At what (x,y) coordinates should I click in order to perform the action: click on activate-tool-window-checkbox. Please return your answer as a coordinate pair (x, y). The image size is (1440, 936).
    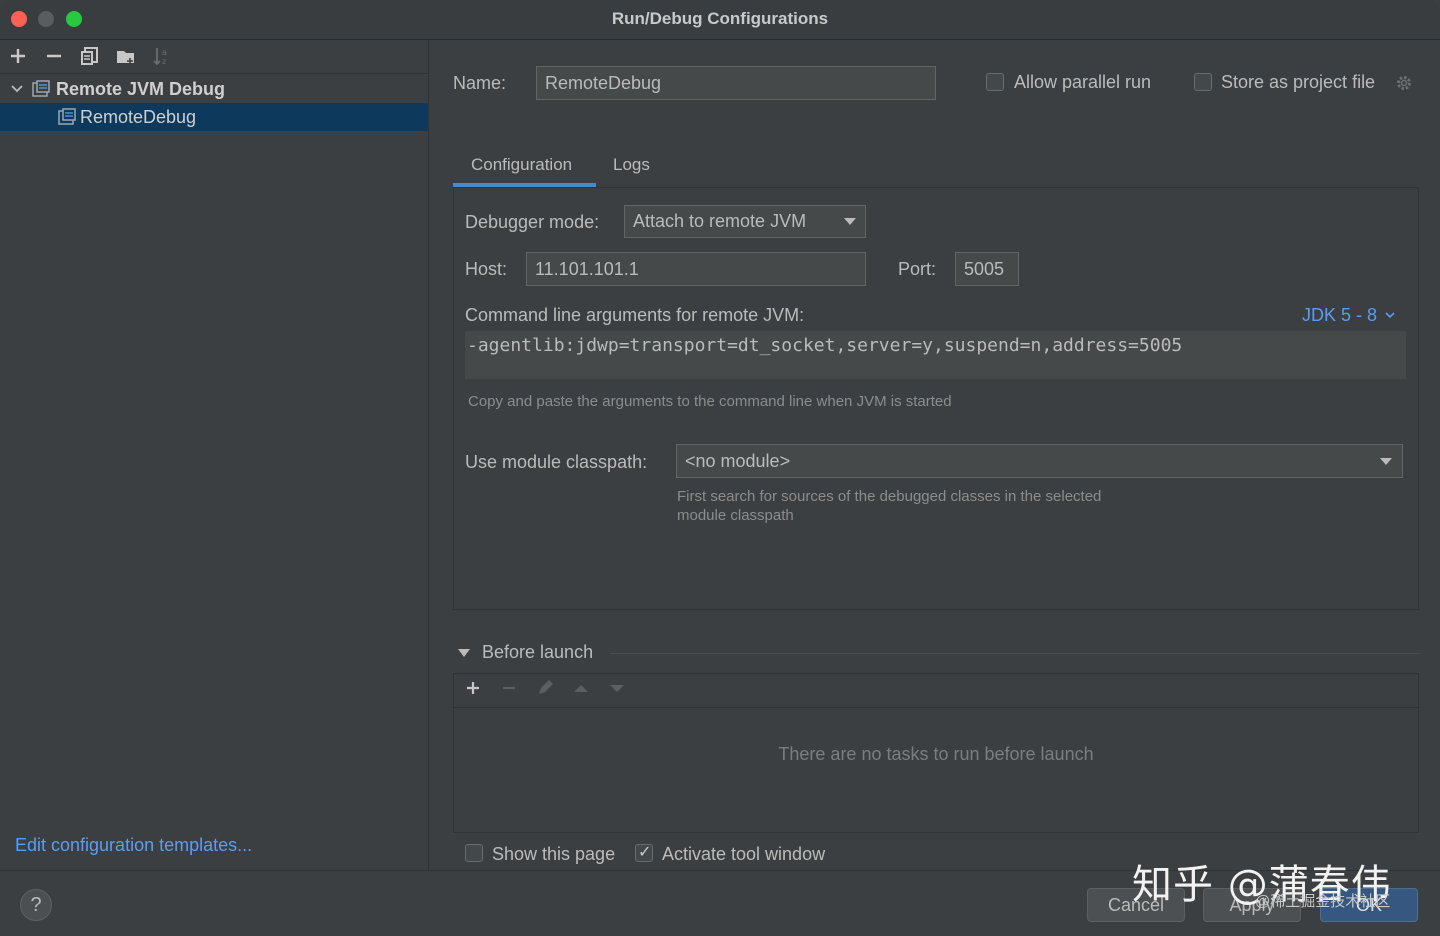
    Looking at the image, I should click on (644, 852).